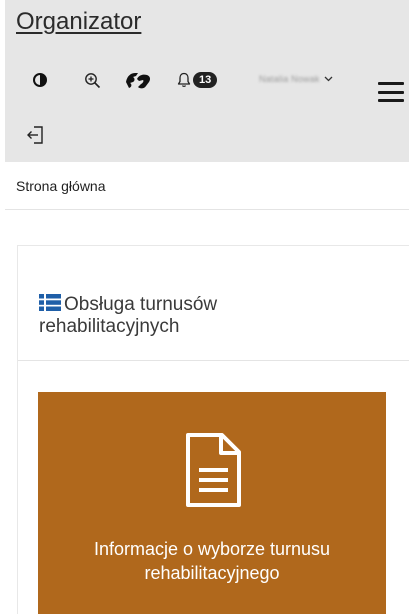  Describe the element at coordinates (328, 79) in the screenshot. I see `chevron-down-icon` at that location.